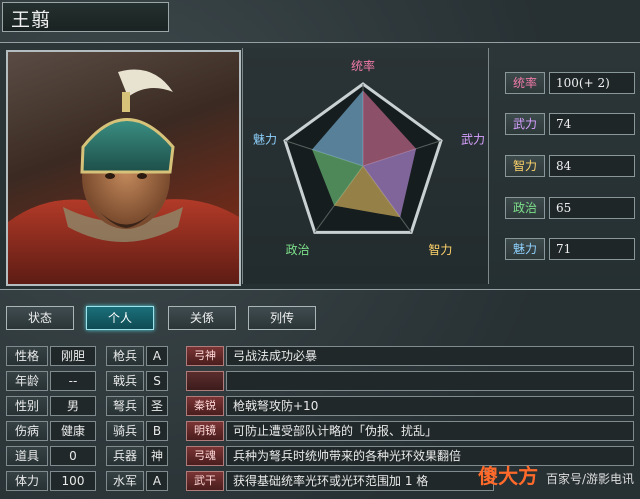  I want to click on attr-label: 伤病, so click(27, 431).